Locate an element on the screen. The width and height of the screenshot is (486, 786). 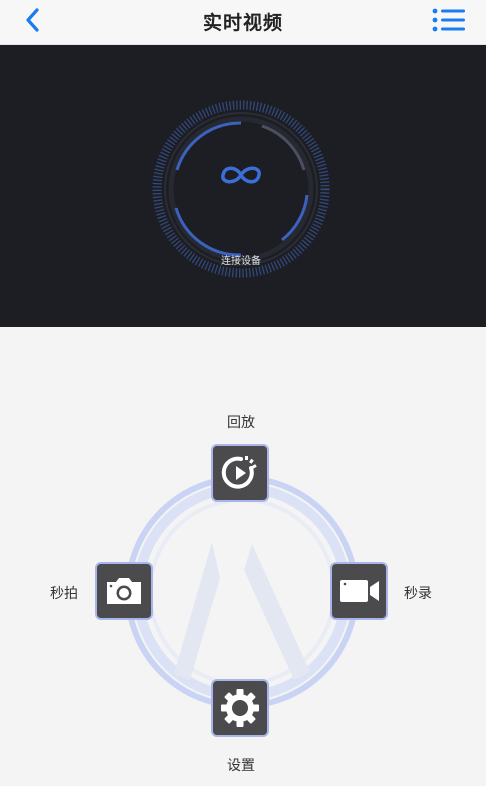
video-camera-icon is located at coordinates (359, 591).